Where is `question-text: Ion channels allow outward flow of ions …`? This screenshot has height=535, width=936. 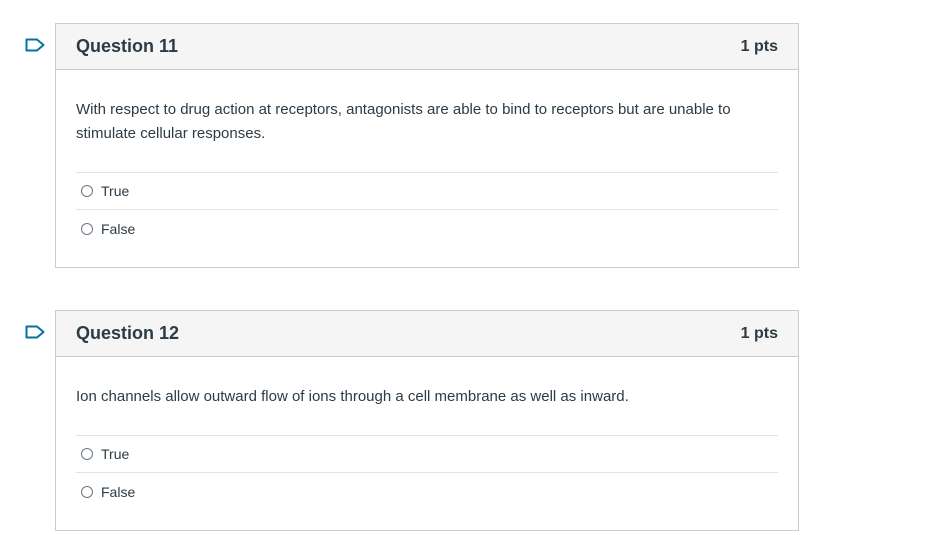
question-text: Ion channels allow outward flow of ions … is located at coordinates (352, 396).